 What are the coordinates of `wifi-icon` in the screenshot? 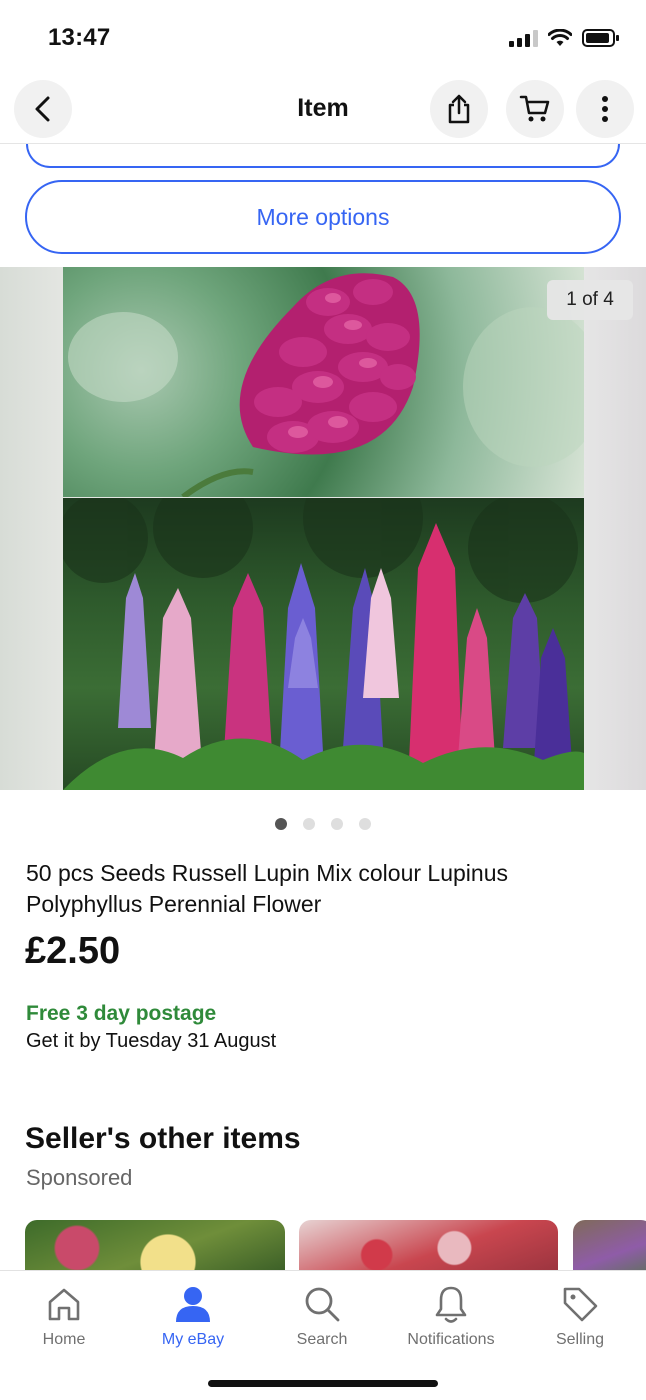 It's located at (560, 37).